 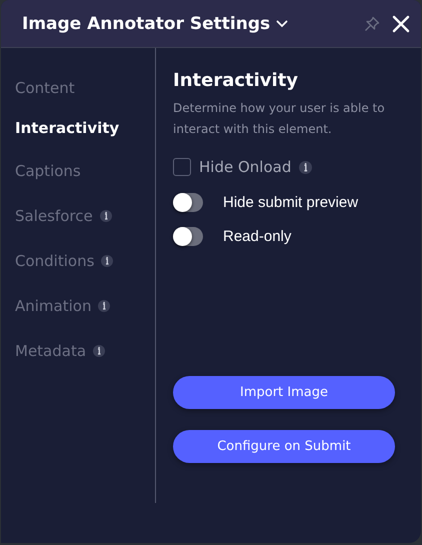 What do you see at coordinates (182, 167) in the screenshot?
I see `checkbox` at bounding box center [182, 167].